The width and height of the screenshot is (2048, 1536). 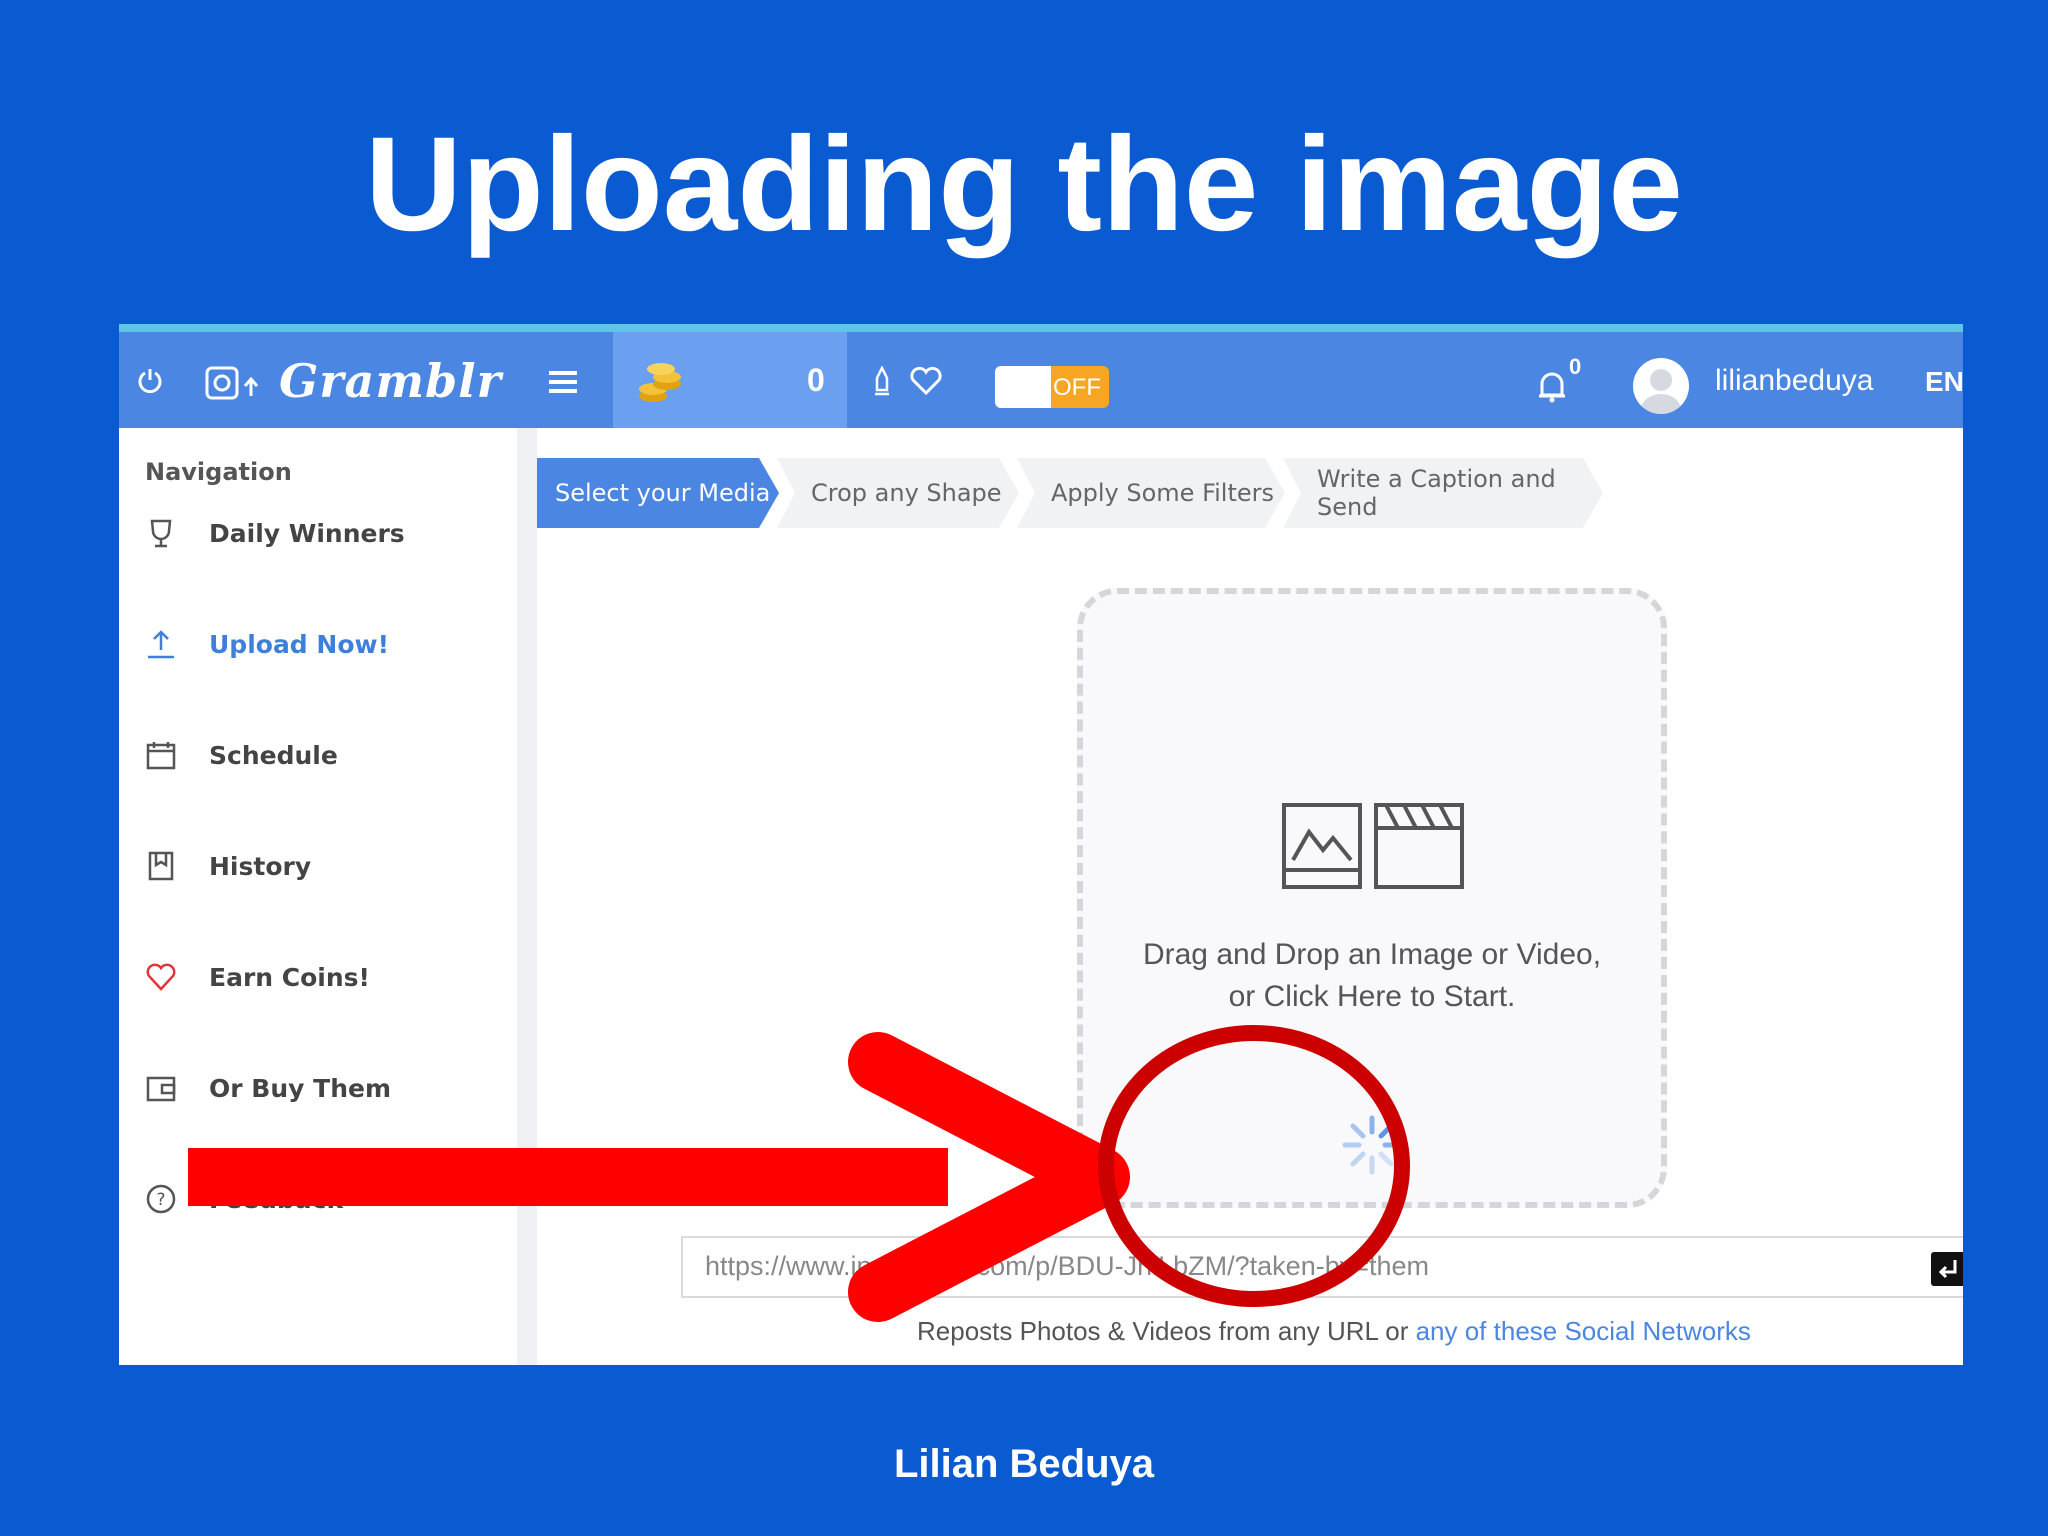 I want to click on sidebar-item-schedule: Schedule, so click(x=325, y=755).